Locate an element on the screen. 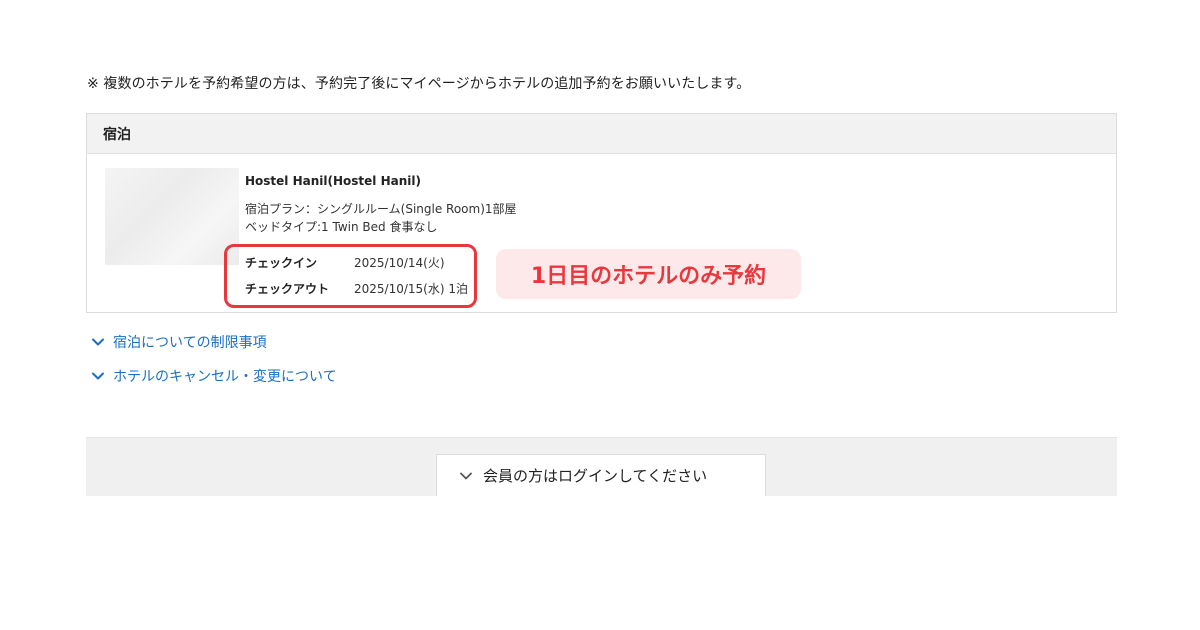  cancel-policy-link: ホテルのキャンセル・変更について is located at coordinates (214, 376).